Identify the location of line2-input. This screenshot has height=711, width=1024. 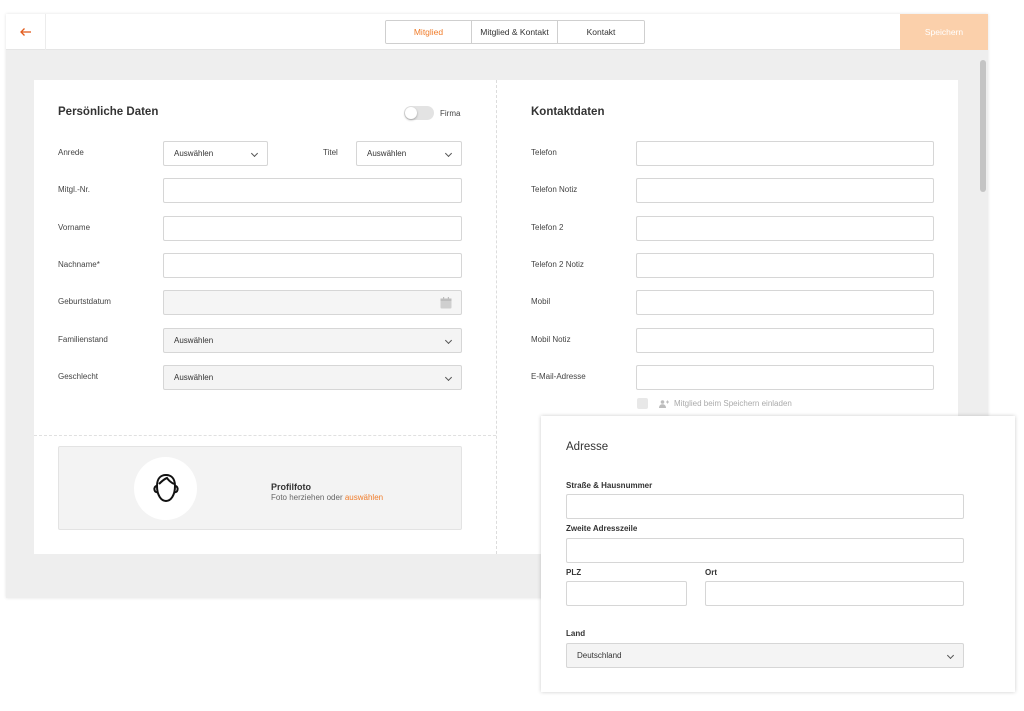
(765, 550).